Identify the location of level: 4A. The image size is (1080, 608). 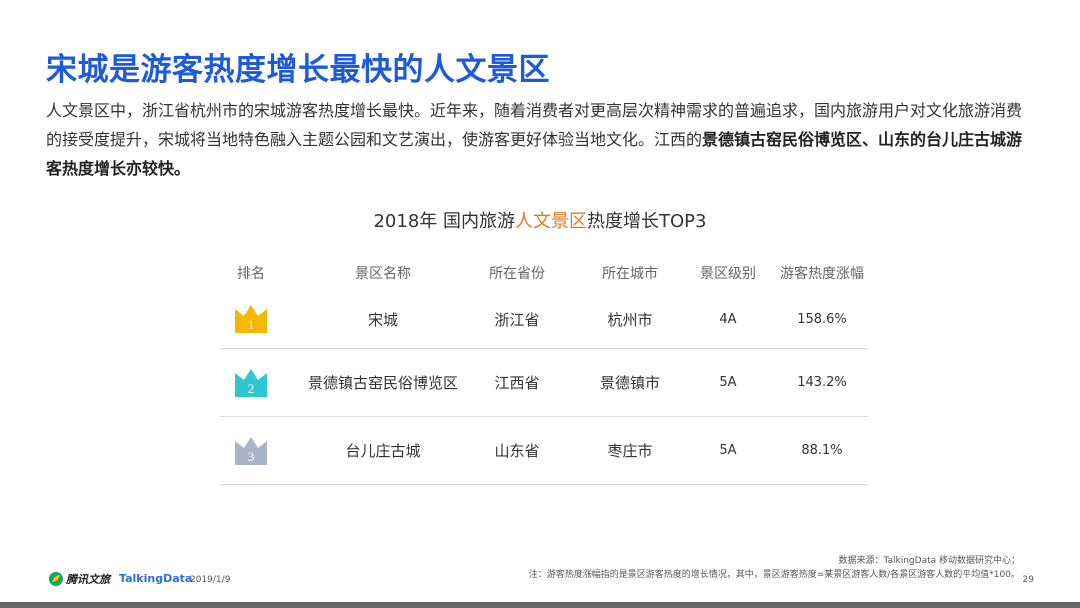
(728, 319).